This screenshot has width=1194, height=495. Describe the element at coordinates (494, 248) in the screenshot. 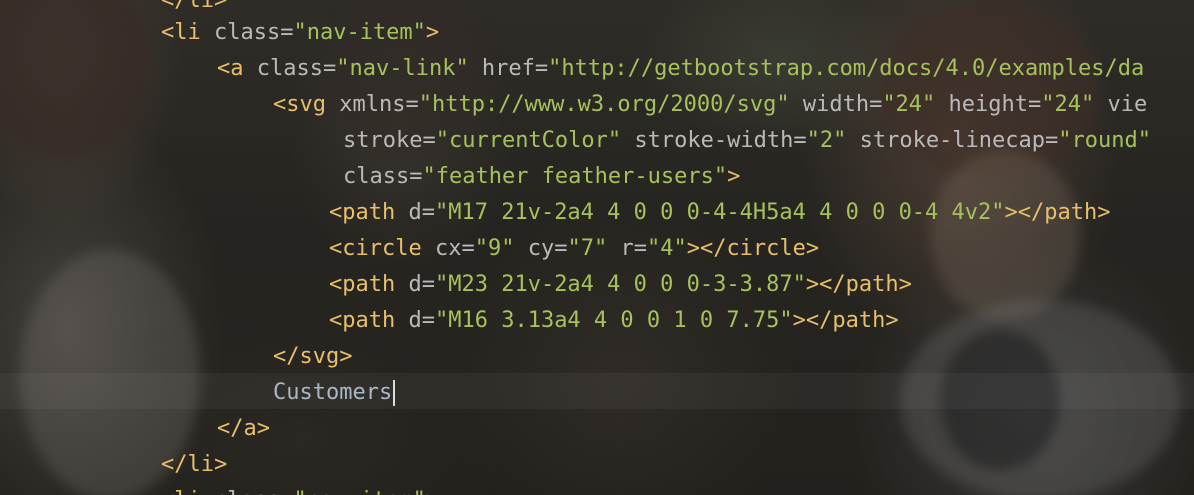

I see `code-token-str: "9"` at that location.